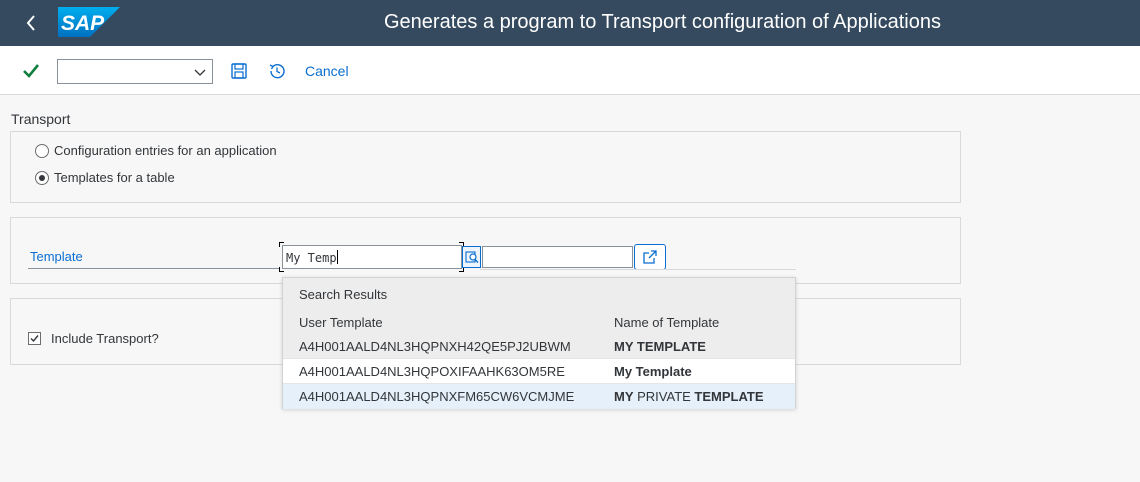 This screenshot has height=482, width=1140. Describe the element at coordinates (653, 371) in the screenshot. I see `result-template-name: My Template` at that location.